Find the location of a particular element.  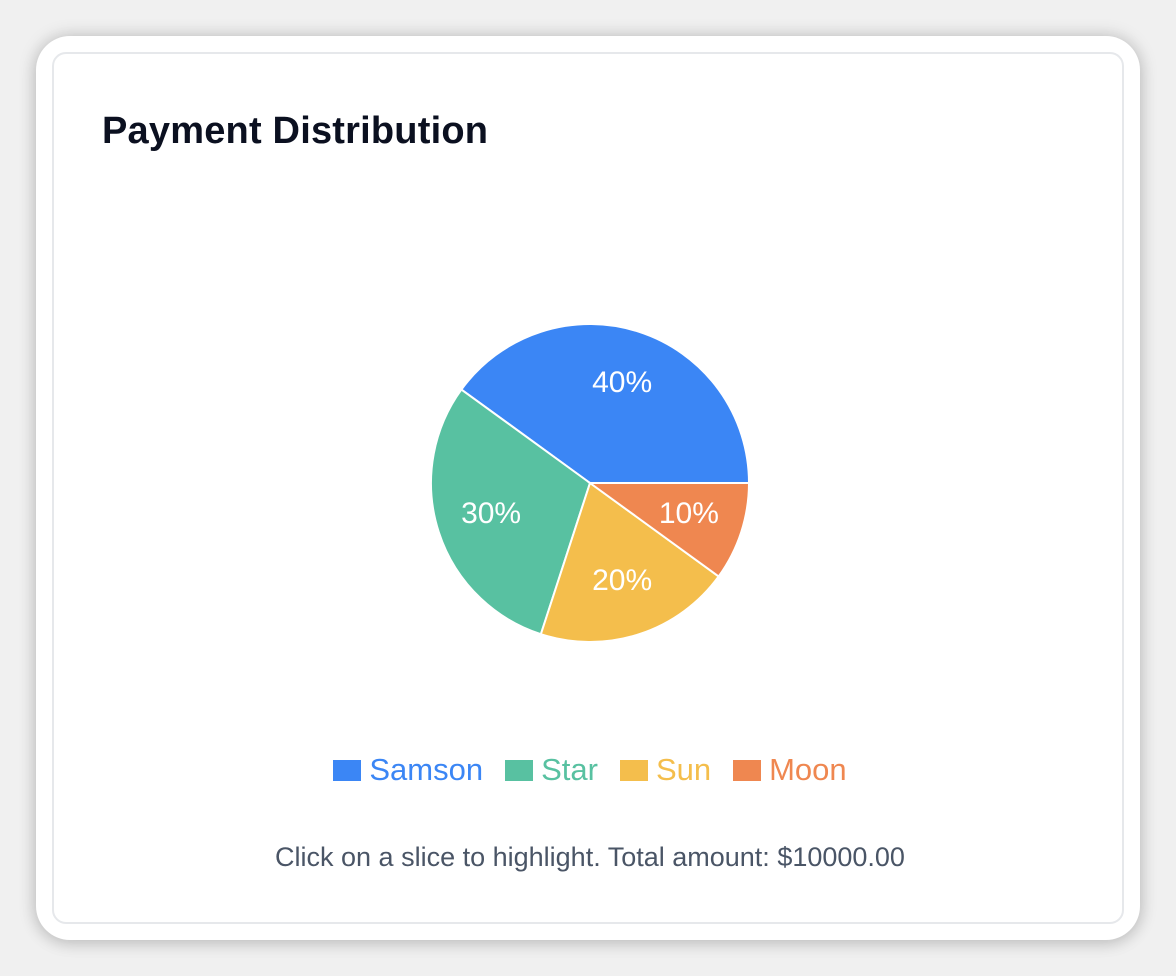

legend-label-samson: Samson is located at coordinates (426, 769).